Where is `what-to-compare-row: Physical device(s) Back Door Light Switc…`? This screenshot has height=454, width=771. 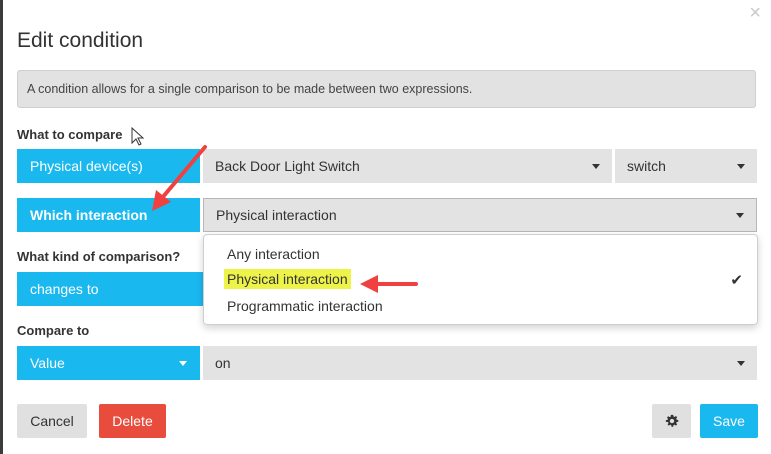
what-to-compare-row: Physical device(s) Back Door Light Switc… is located at coordinates (387, 166).